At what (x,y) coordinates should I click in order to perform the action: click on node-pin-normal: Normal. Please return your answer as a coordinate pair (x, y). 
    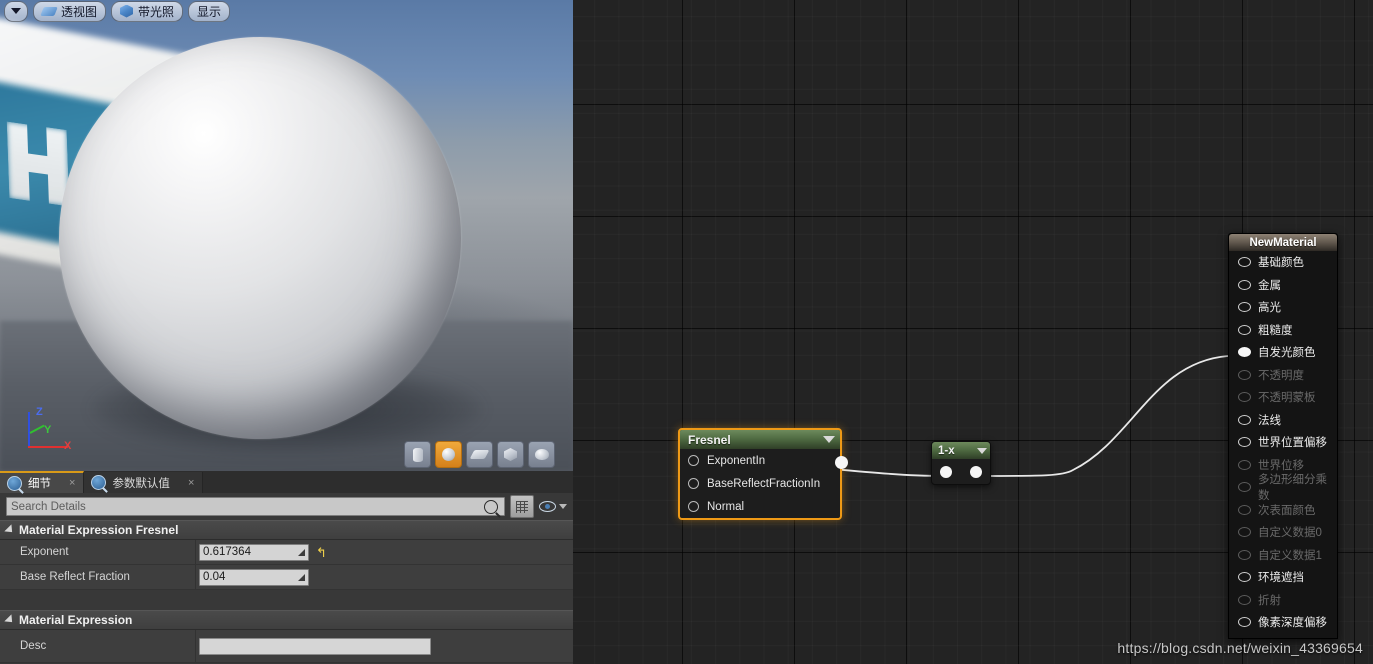
    Looking at the image, I should click on (760, 506).